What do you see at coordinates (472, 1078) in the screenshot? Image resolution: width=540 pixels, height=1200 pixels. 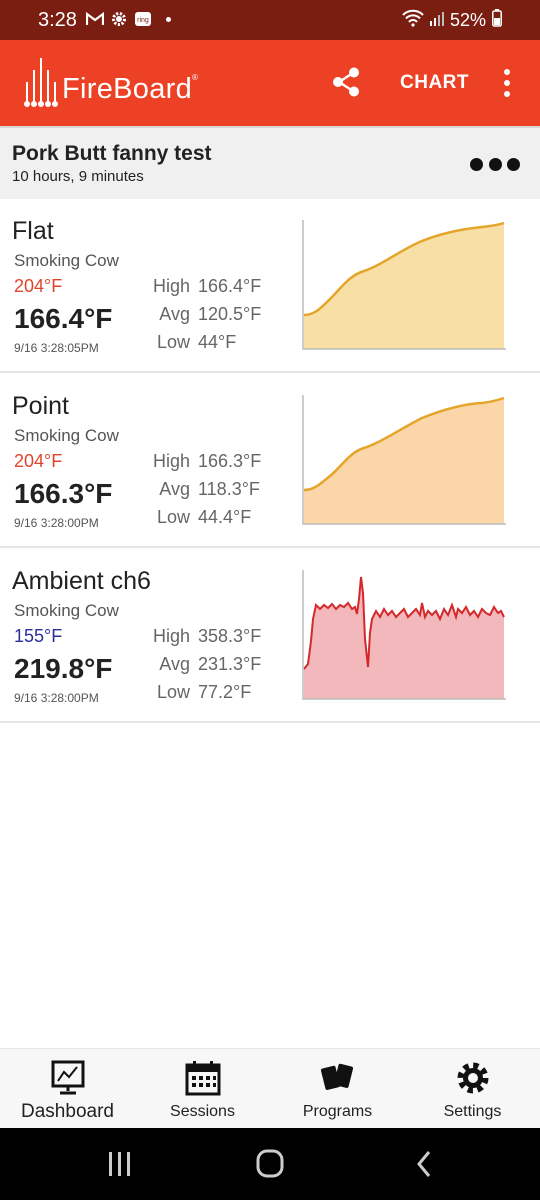 I see `gear-icon` at bounding box center [472, 1078].